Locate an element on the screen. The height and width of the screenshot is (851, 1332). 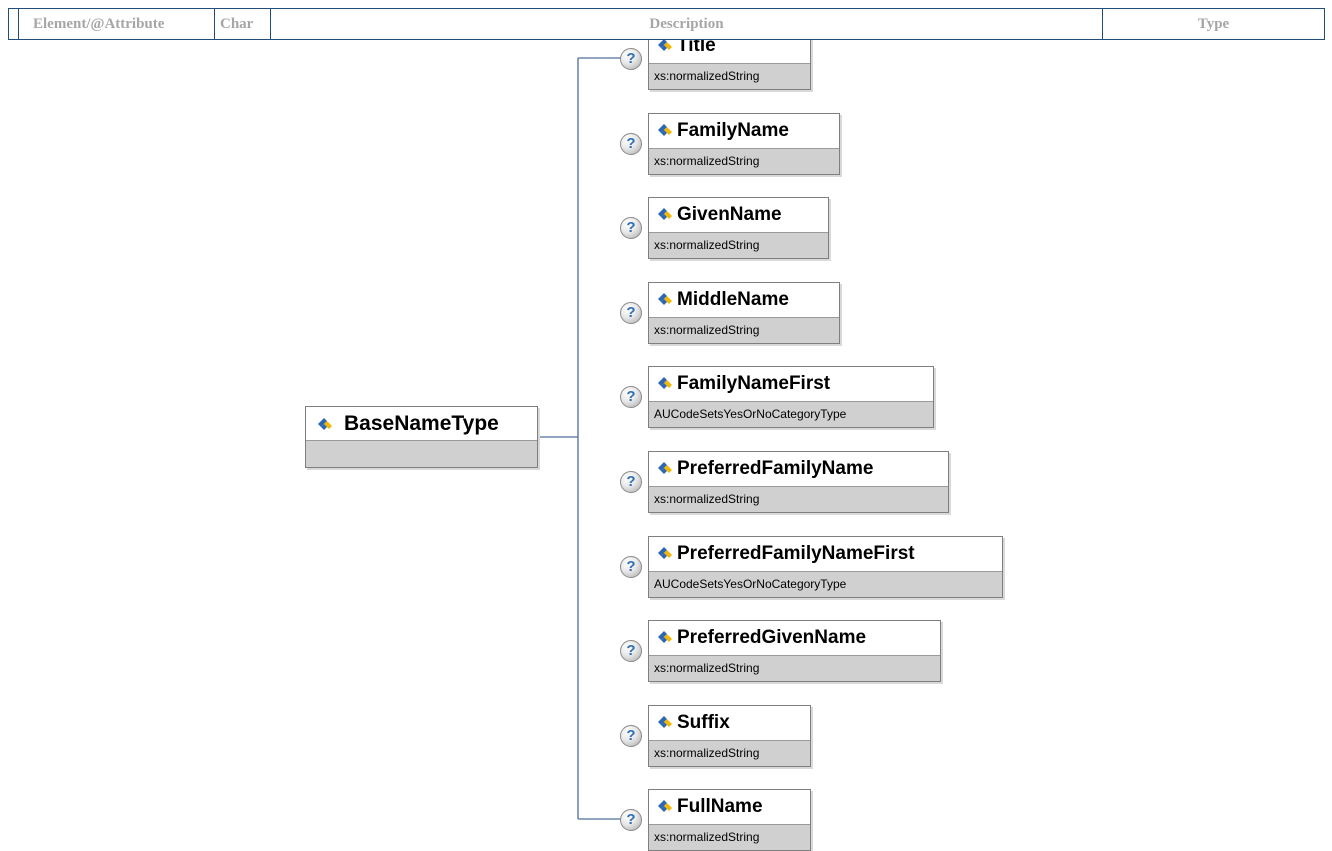
child-element-box: Suffix xs:normalizedString is located at coordinates (729, 736).